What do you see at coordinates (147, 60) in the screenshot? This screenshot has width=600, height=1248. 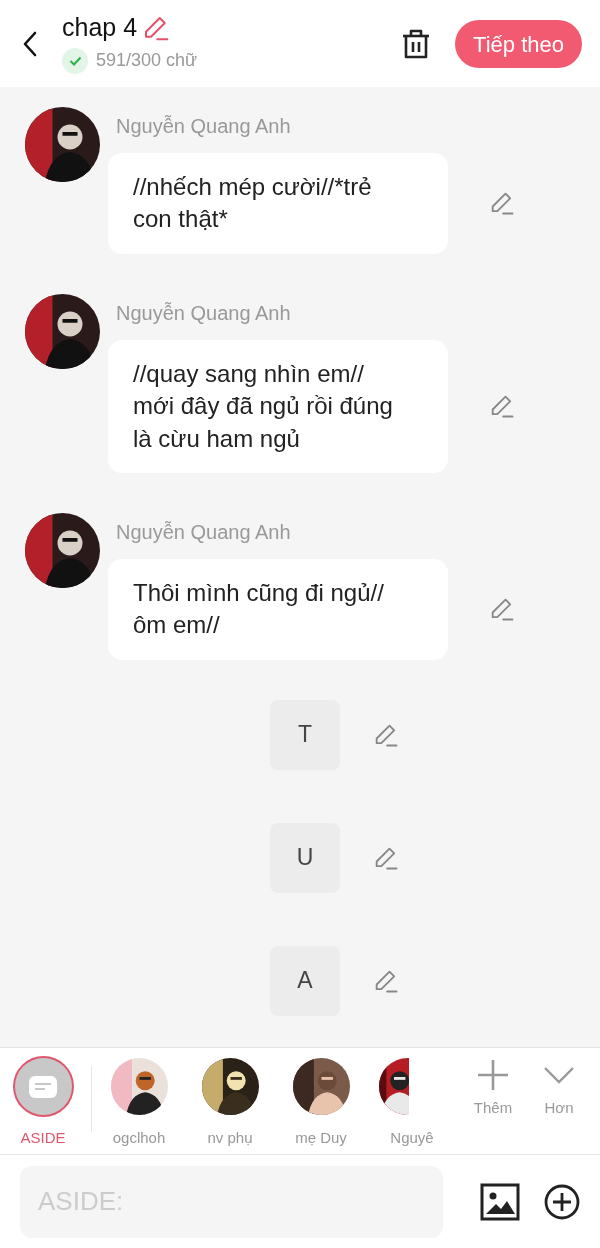 I see `word-count: 591/300 chữ` at bounding box center [147, 60].